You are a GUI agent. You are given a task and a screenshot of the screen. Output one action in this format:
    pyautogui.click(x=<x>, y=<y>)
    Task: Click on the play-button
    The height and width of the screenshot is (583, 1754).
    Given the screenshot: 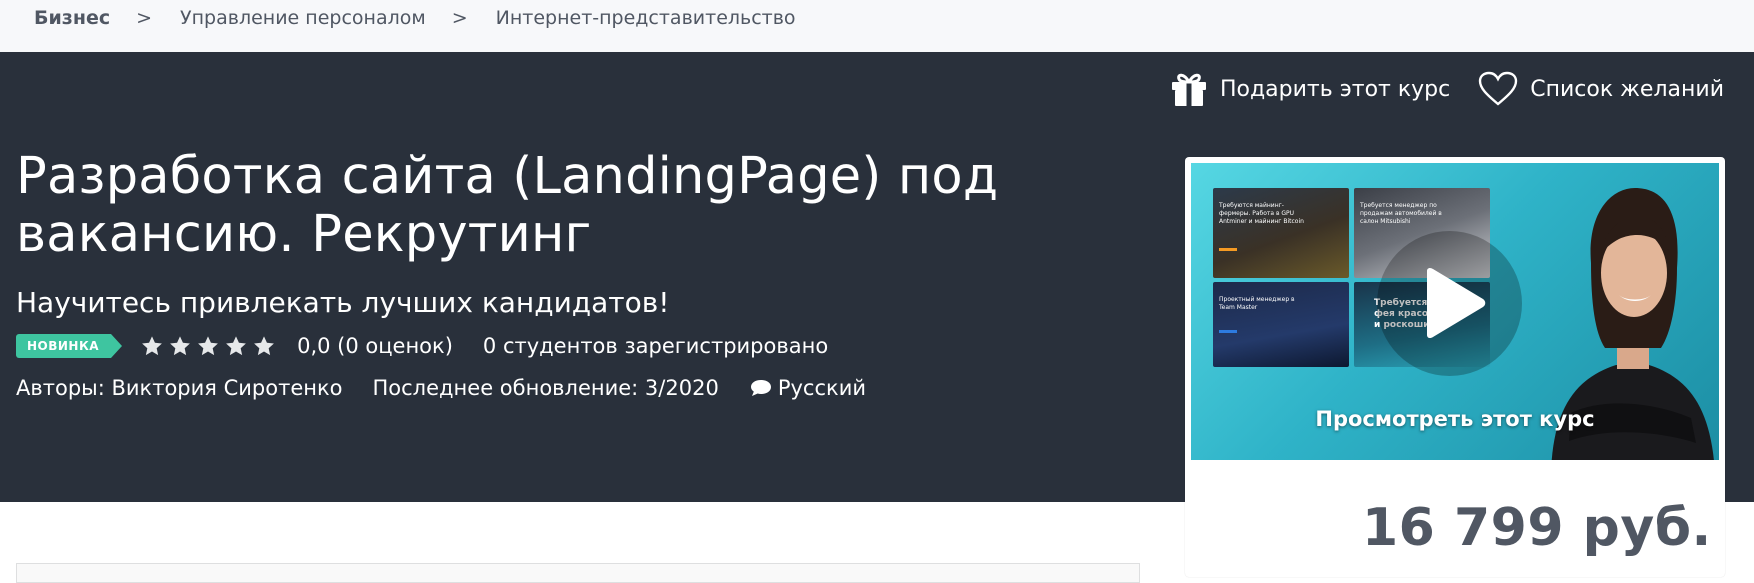 What is the action you would take?
    pyautogui.click(x=1449, y=303)
    